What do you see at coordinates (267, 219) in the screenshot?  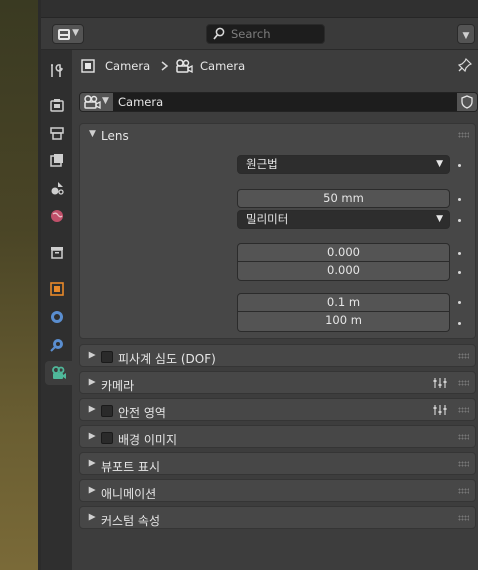 I see `lens-unit-value: 밀리미터` at bounding box center [267, 219].